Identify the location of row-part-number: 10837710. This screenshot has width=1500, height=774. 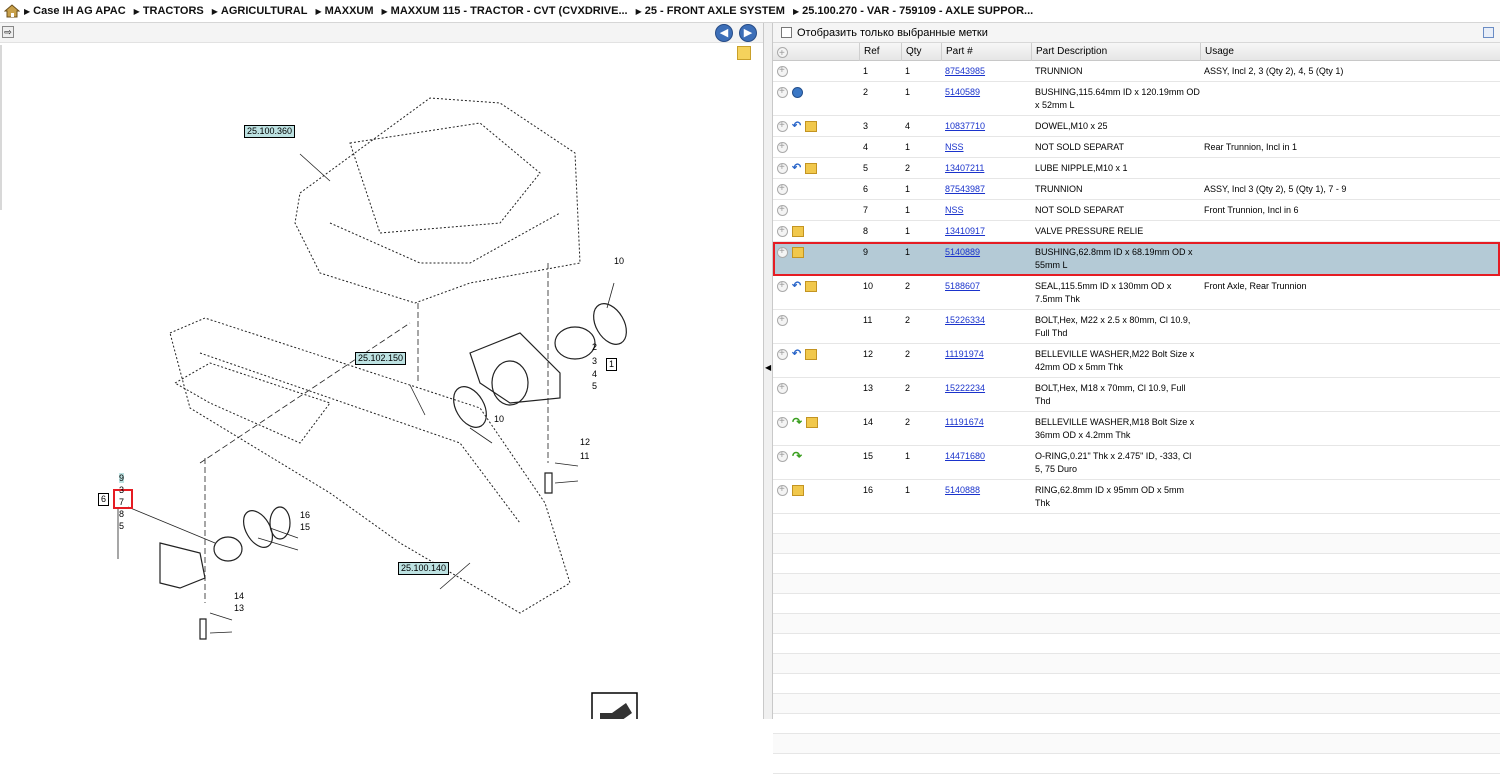
(986, 126).